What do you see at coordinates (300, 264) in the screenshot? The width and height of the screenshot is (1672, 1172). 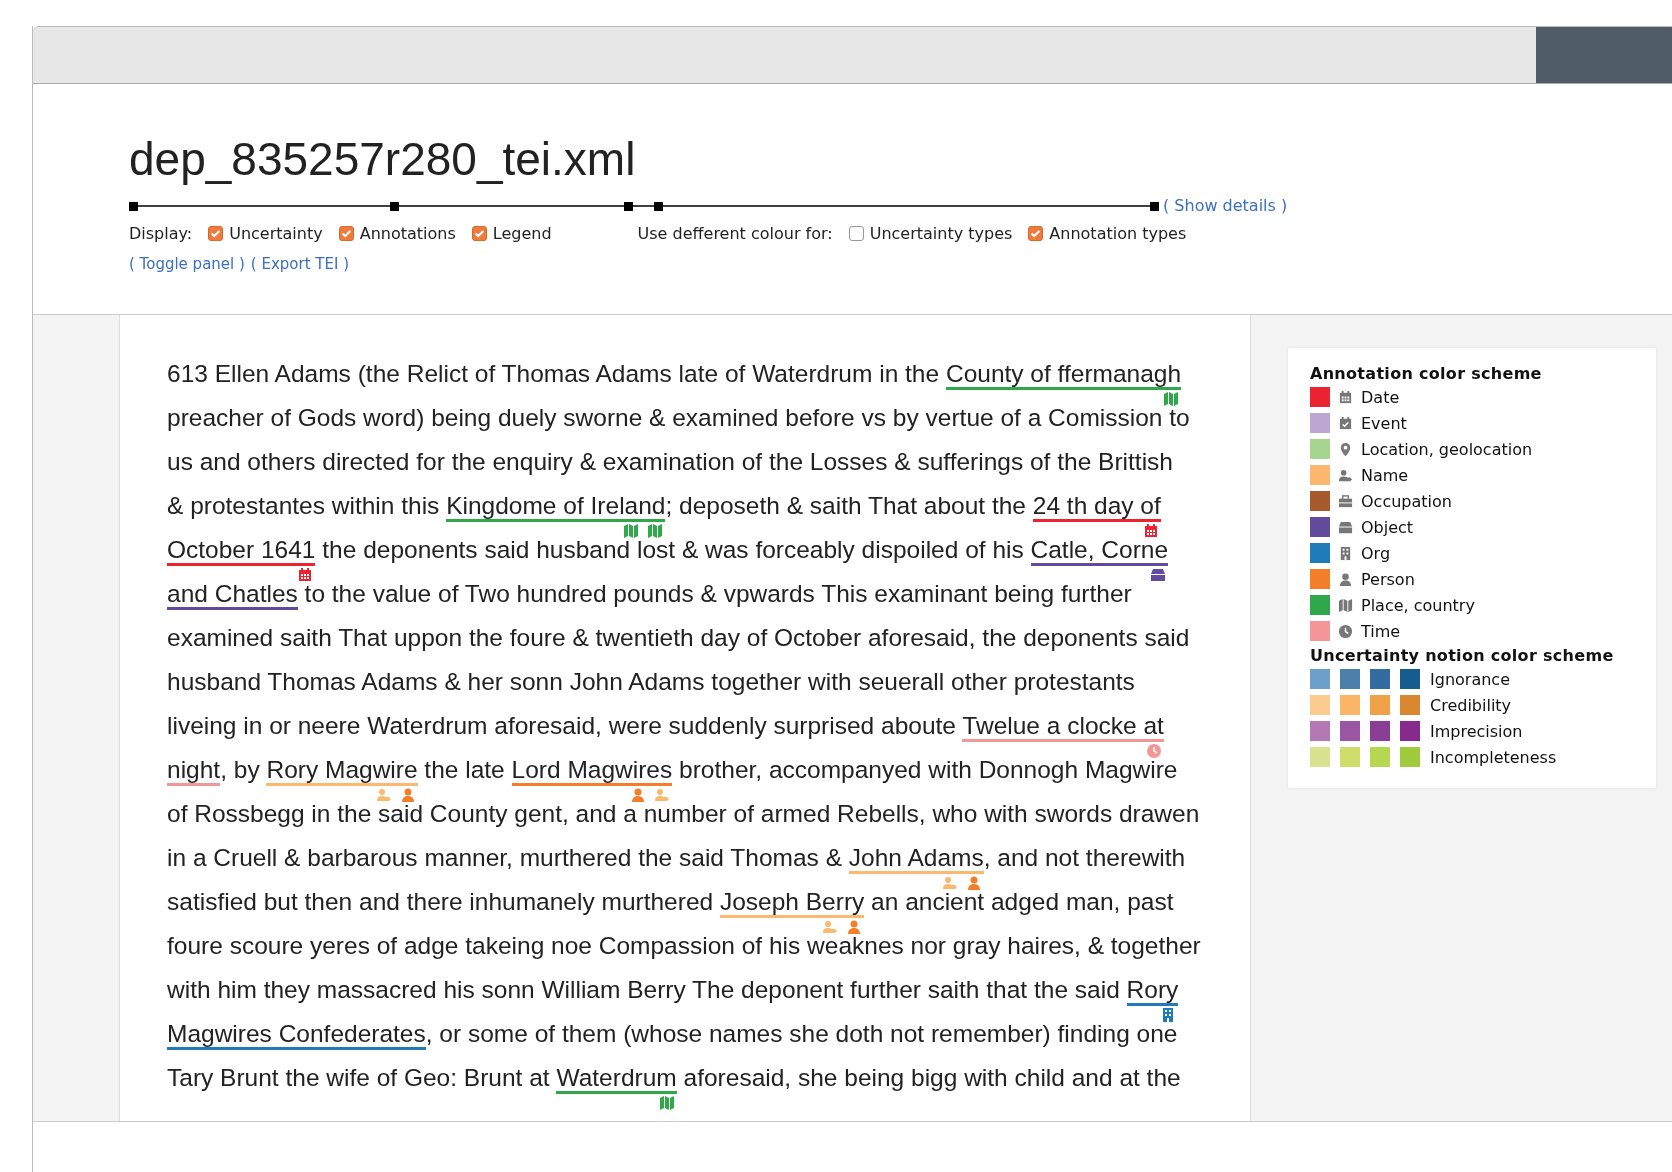 I see `panel-link: ( Export TEI )` at bounding box center [300, 264].